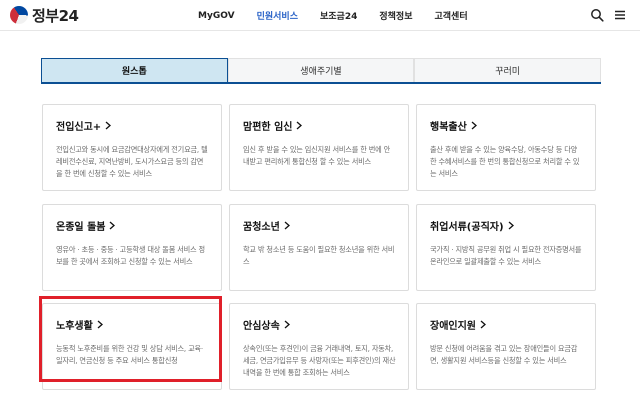 The image size is (640, 411). Describe the element at coordinates (132, 324) in the screenshot. I see `card-title: 노후생활` at that location.